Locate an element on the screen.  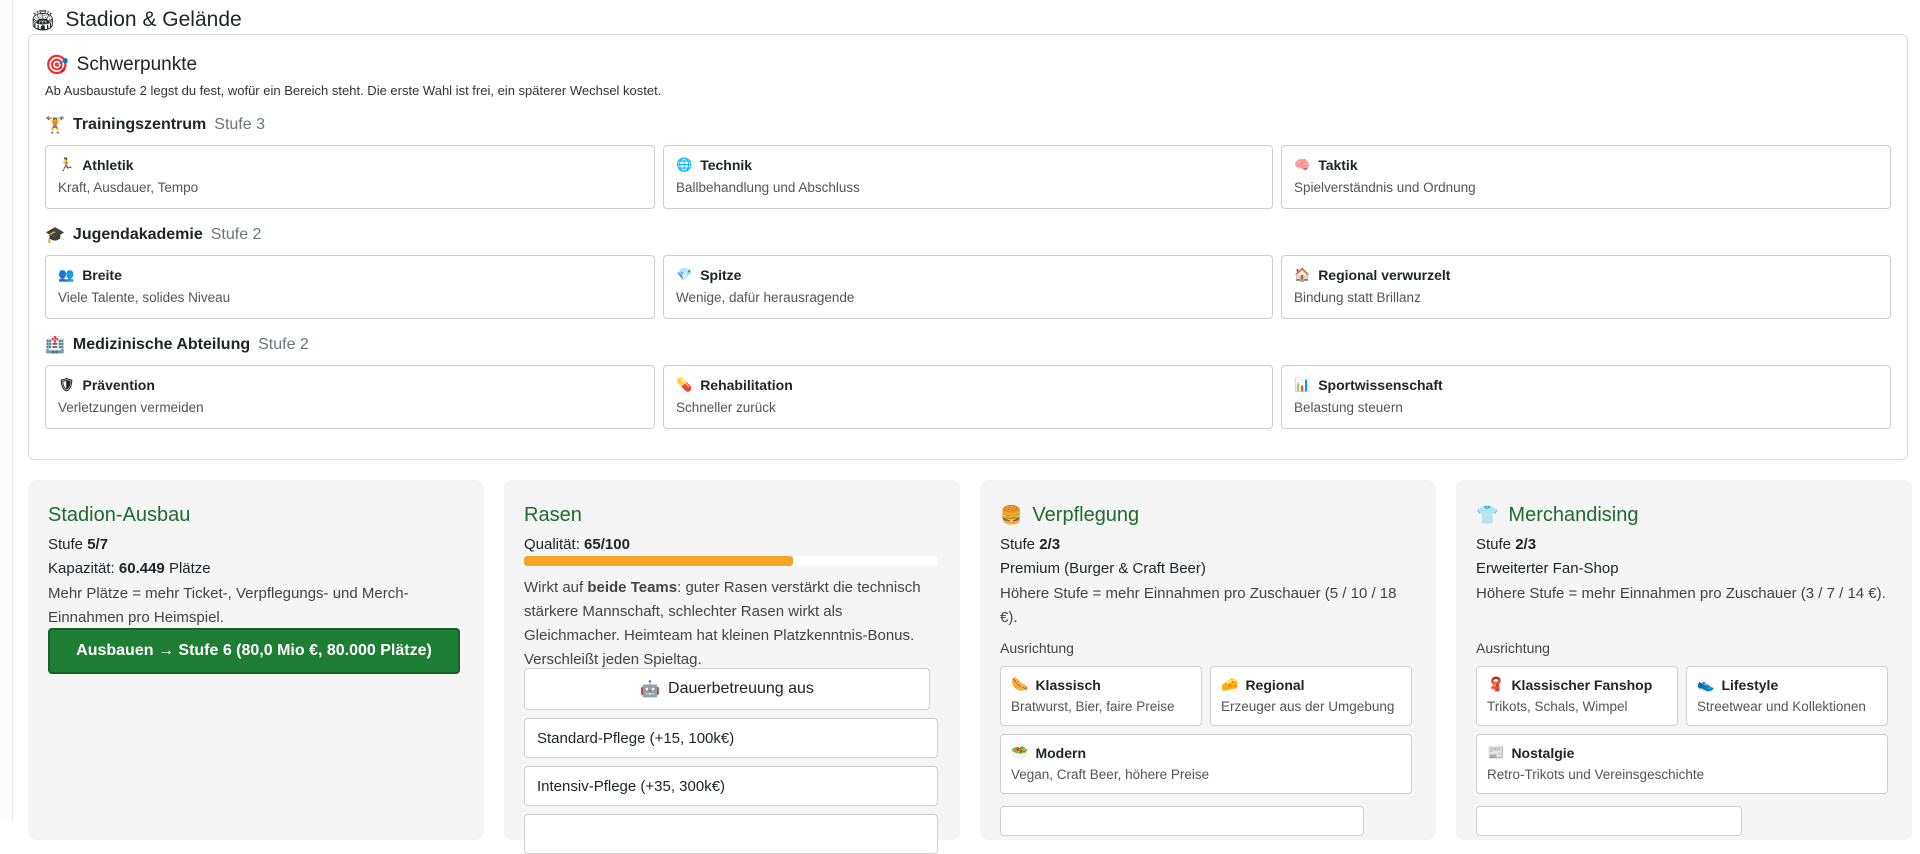
focus-option-praevention: 🛡 Prävention Verletzungen vermeiden is located at coordinates (350, 397).